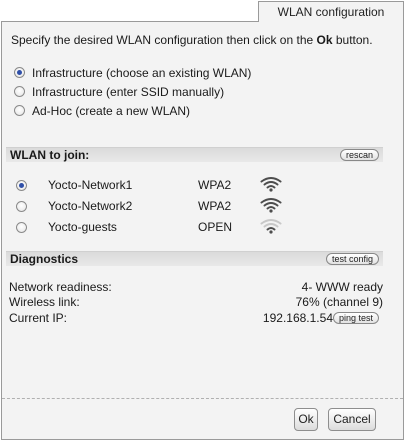 The image size is (405, 441). Describe the element at coordinates (38, 318) in the screenshot. I see `current-ip-label: Current IP:` at that location.